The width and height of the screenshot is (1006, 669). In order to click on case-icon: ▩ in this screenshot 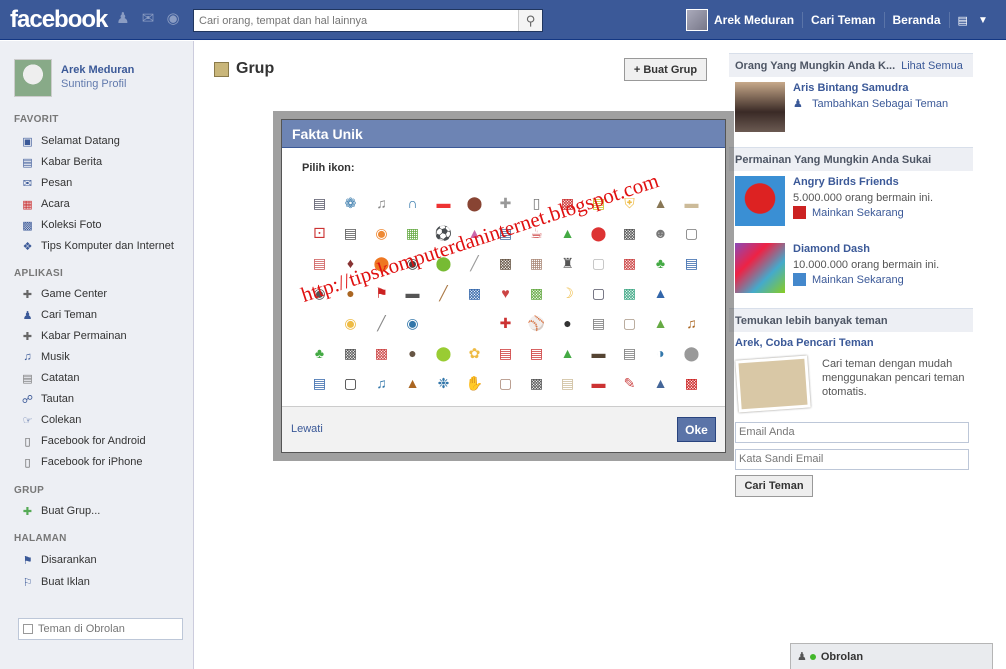, I will do `click(505, 263)`.